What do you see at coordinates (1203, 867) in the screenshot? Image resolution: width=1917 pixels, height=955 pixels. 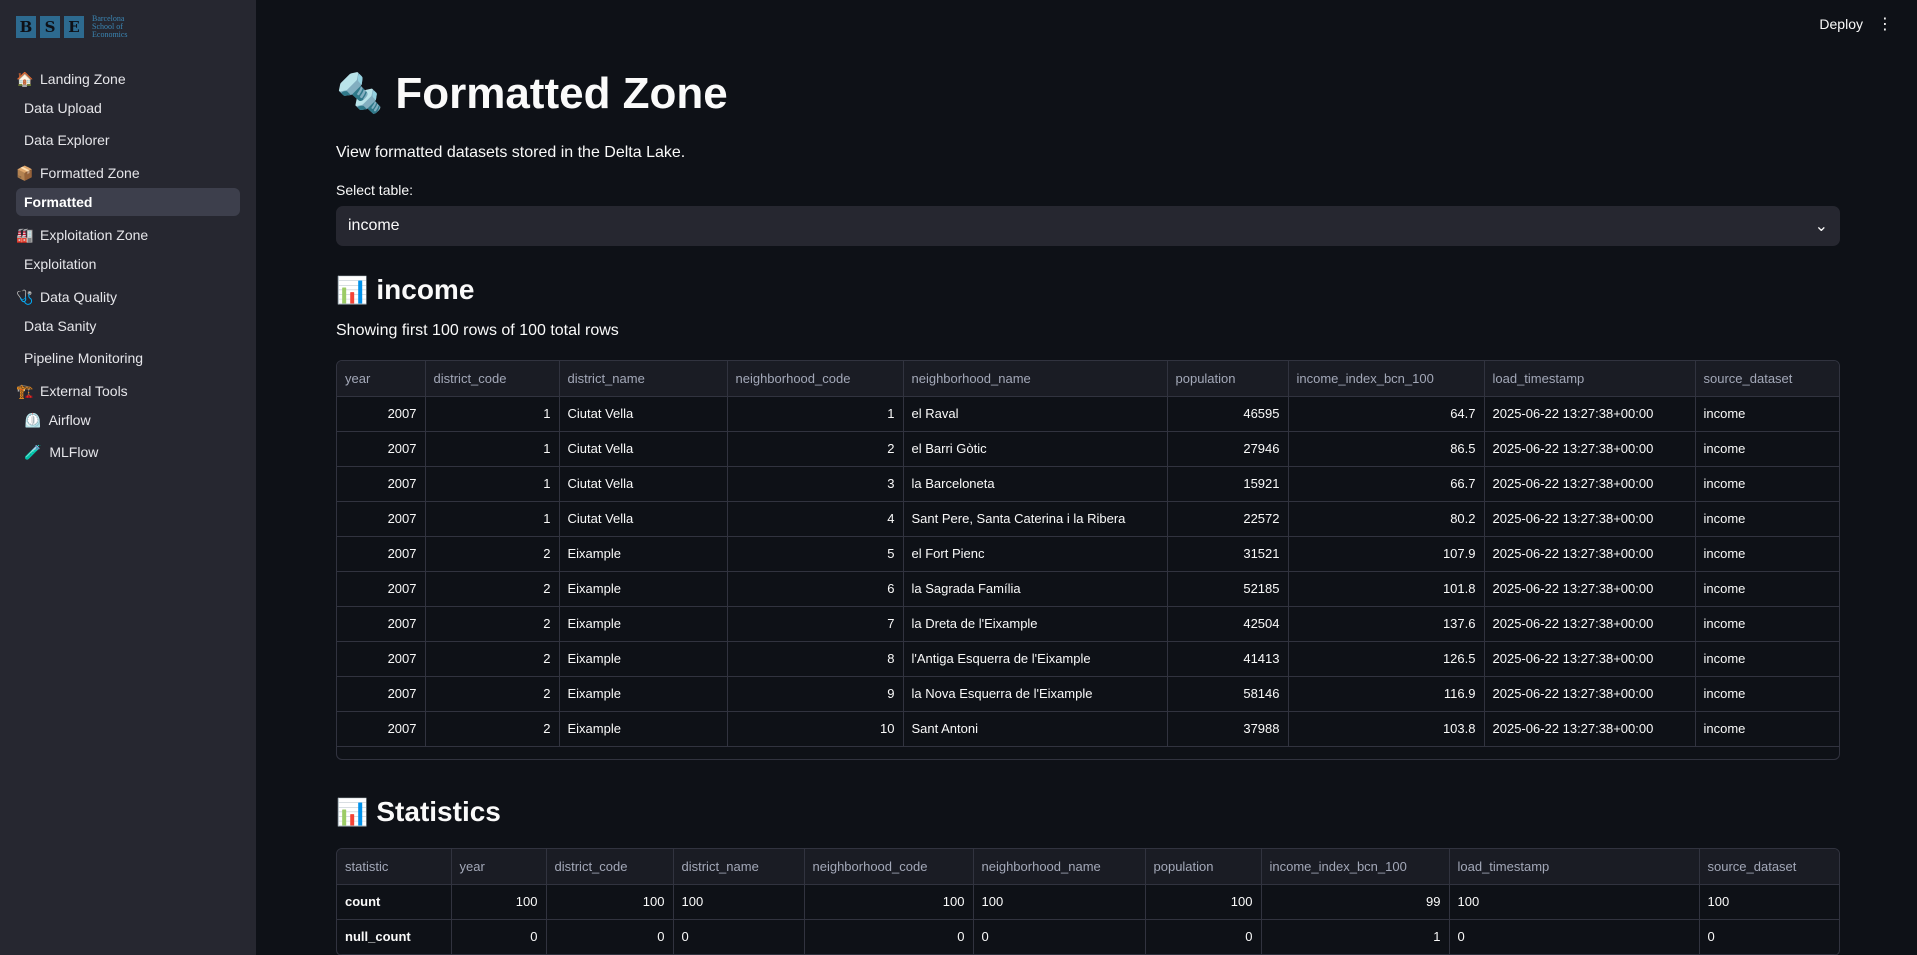 I see `column-header: population` at bounding box center [1203, 867].